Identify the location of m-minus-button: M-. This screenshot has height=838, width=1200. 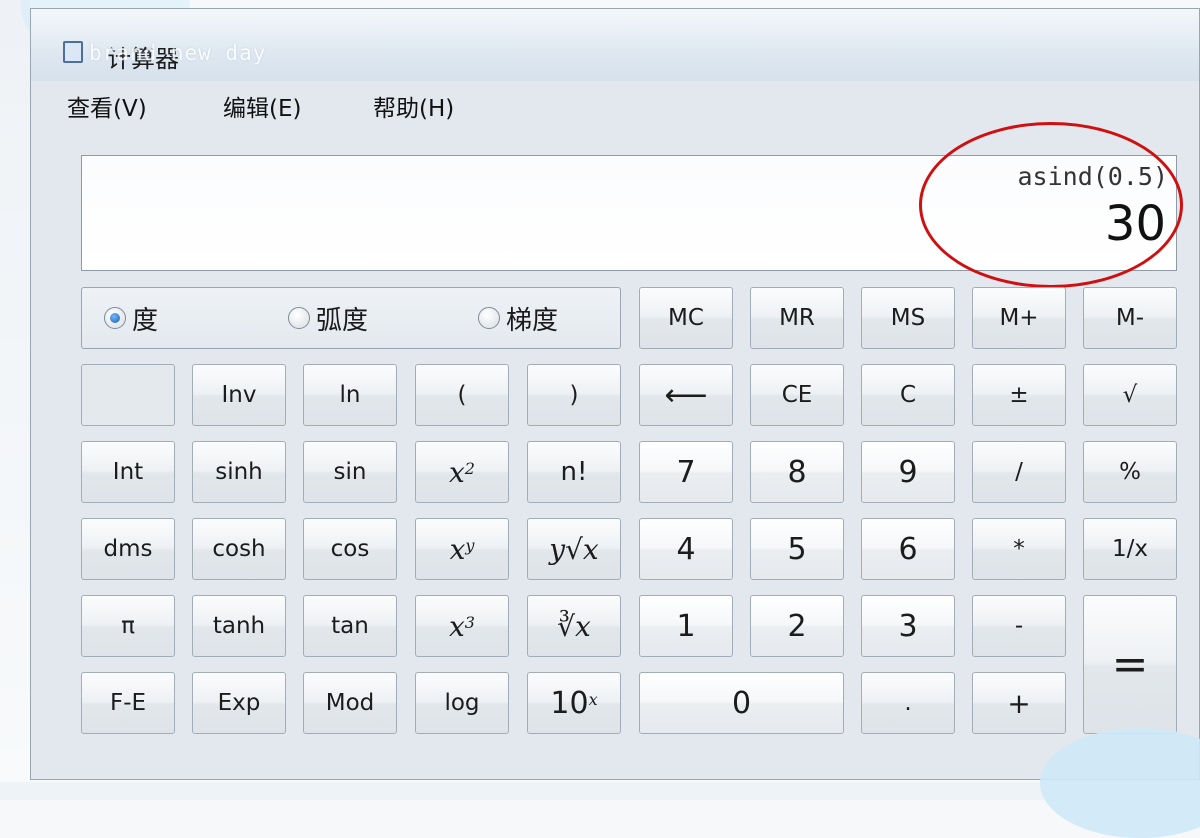
(1130, 318).